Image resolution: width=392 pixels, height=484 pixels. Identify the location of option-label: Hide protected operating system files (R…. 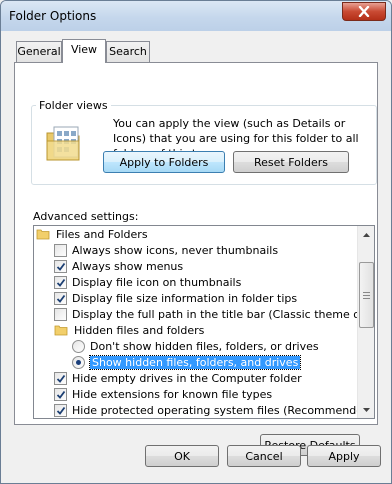
(223, 410).